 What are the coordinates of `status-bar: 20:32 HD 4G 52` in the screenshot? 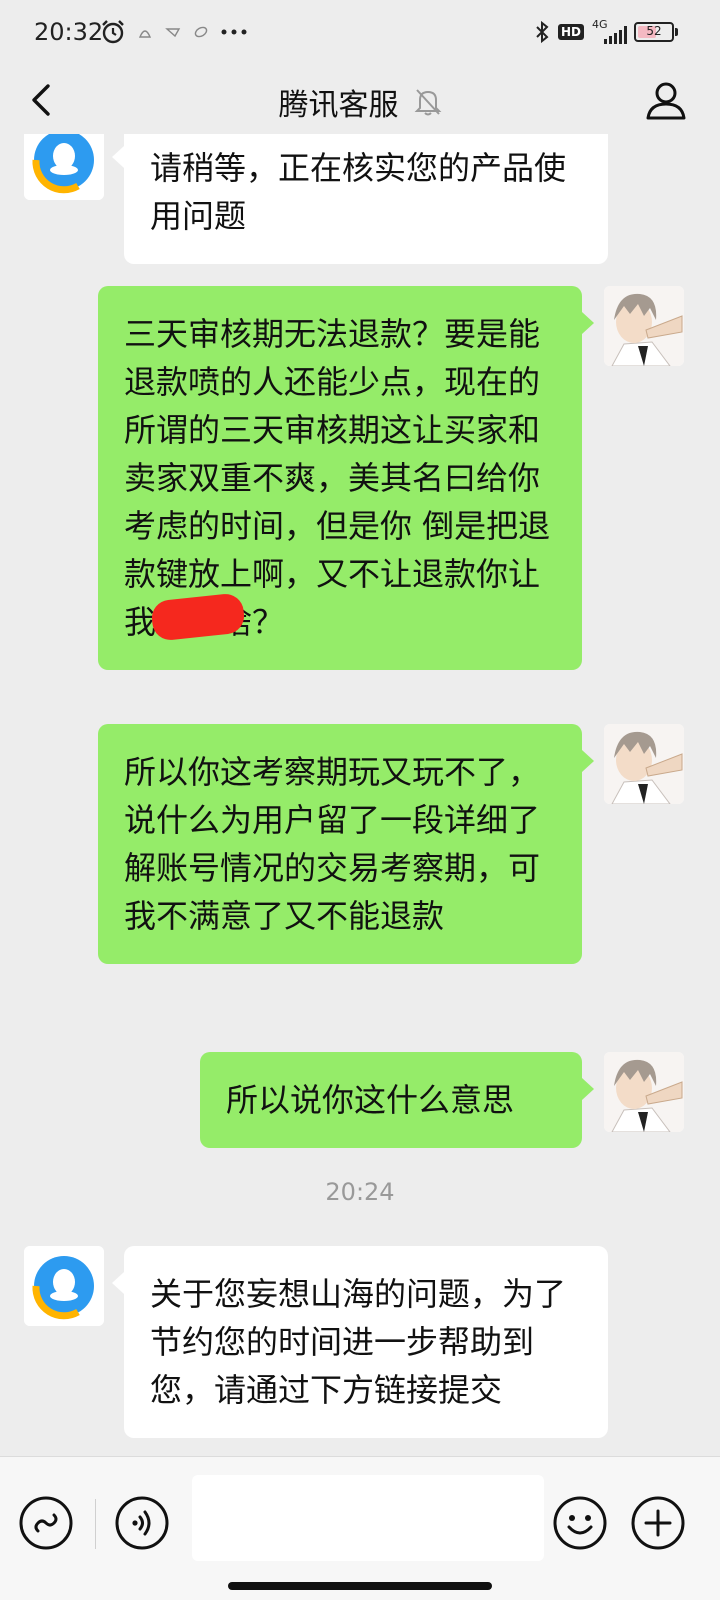 It's located at (360, 33).